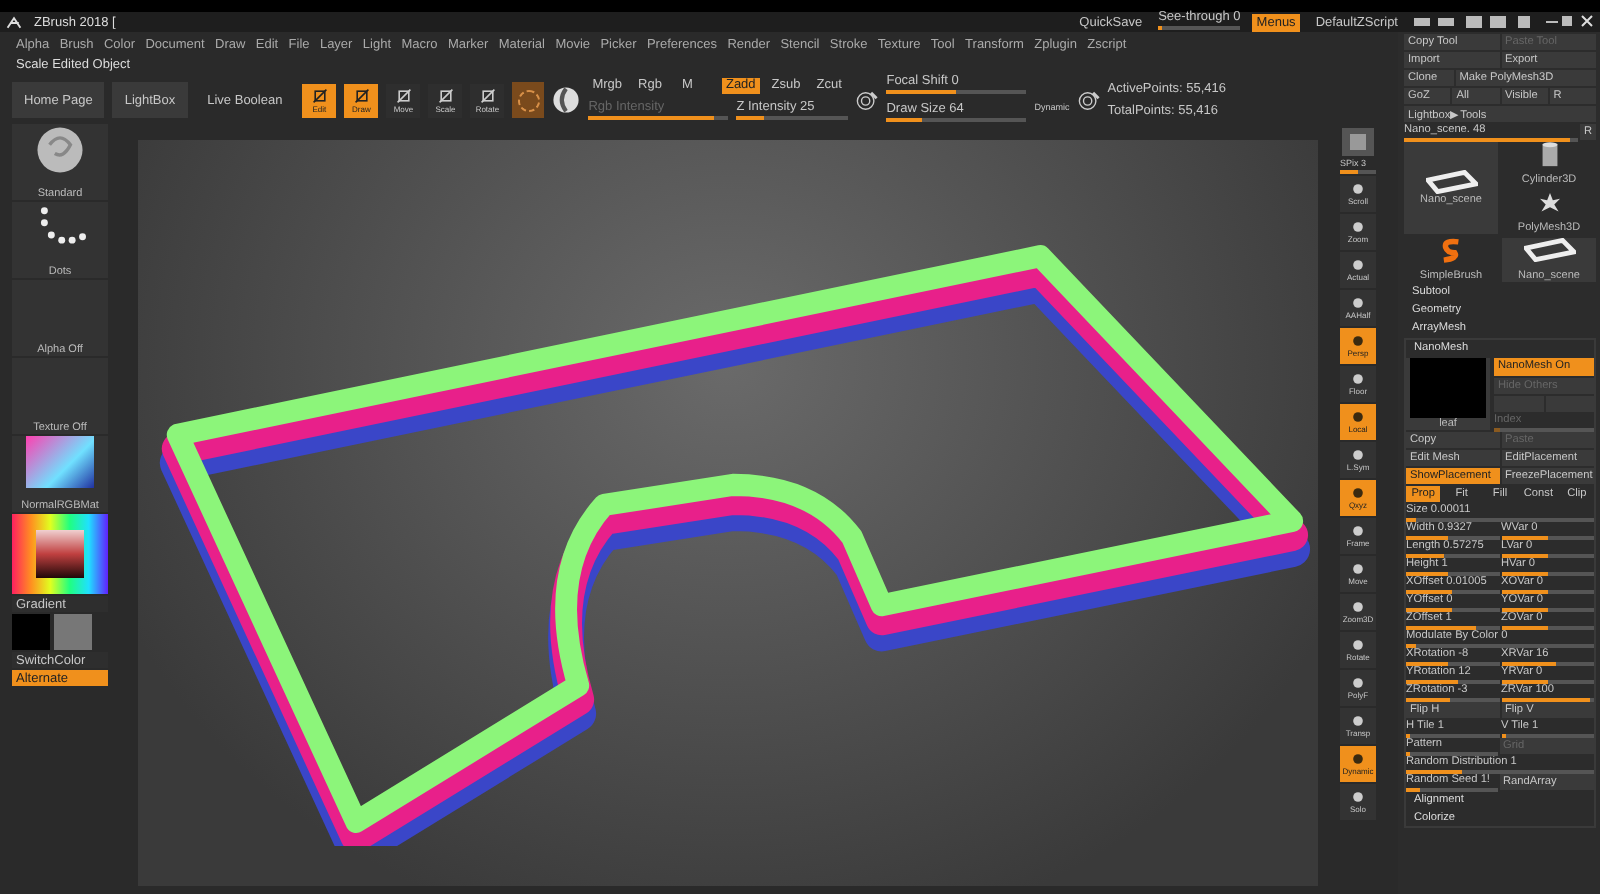 The image size is (1600, 894). I want to click on window-controls-icon, so click(1504, 22).